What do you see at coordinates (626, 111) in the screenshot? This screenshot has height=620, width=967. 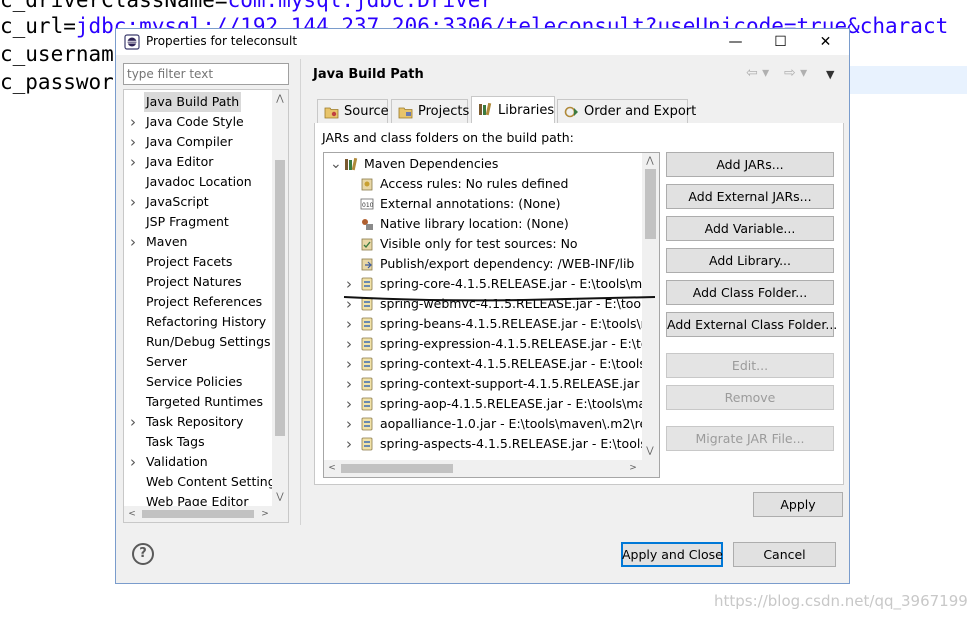 I see `tab-order-and-export: Order and Export` at bounding box center [626, 111].